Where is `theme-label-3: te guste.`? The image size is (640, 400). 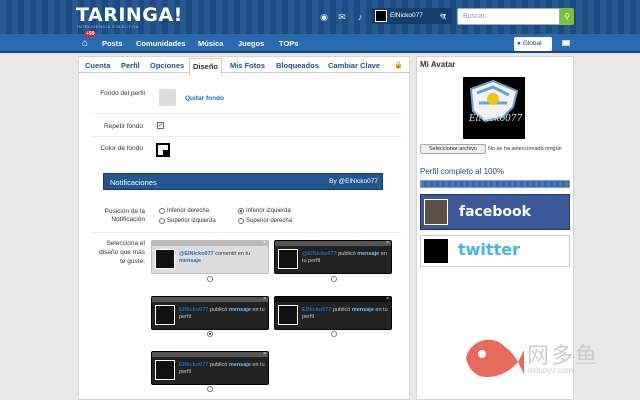 theme-label-3: te guste. is located at coordinates (132, 261).